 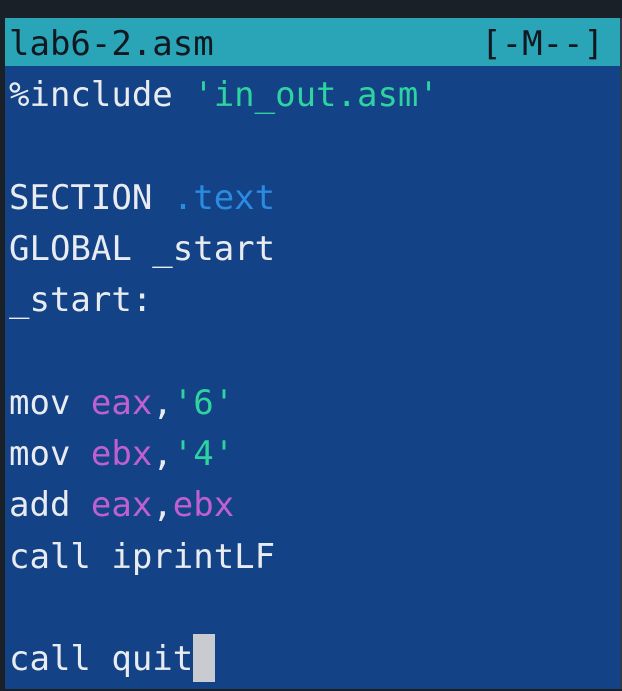 I want to click on editor-title-bar: lab6-2.asm [-M--], so click(x=312, y=42).